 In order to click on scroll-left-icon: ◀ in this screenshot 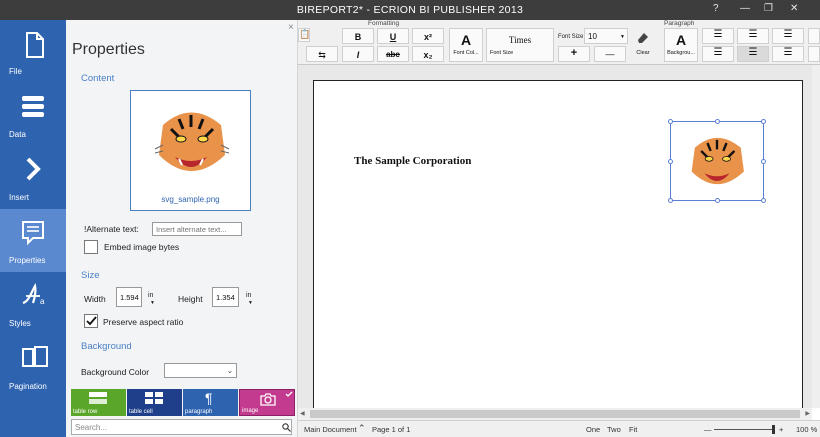, I will do `click(302, 413)`.